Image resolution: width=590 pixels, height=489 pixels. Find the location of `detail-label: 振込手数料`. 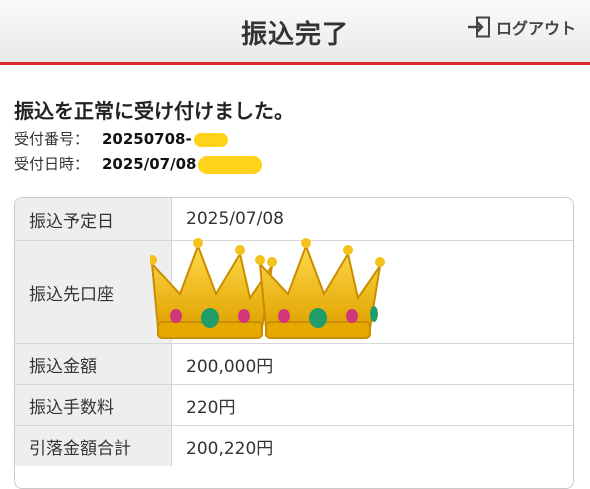

detail-label: 振込手数料 is located at coordinates (93, 405).